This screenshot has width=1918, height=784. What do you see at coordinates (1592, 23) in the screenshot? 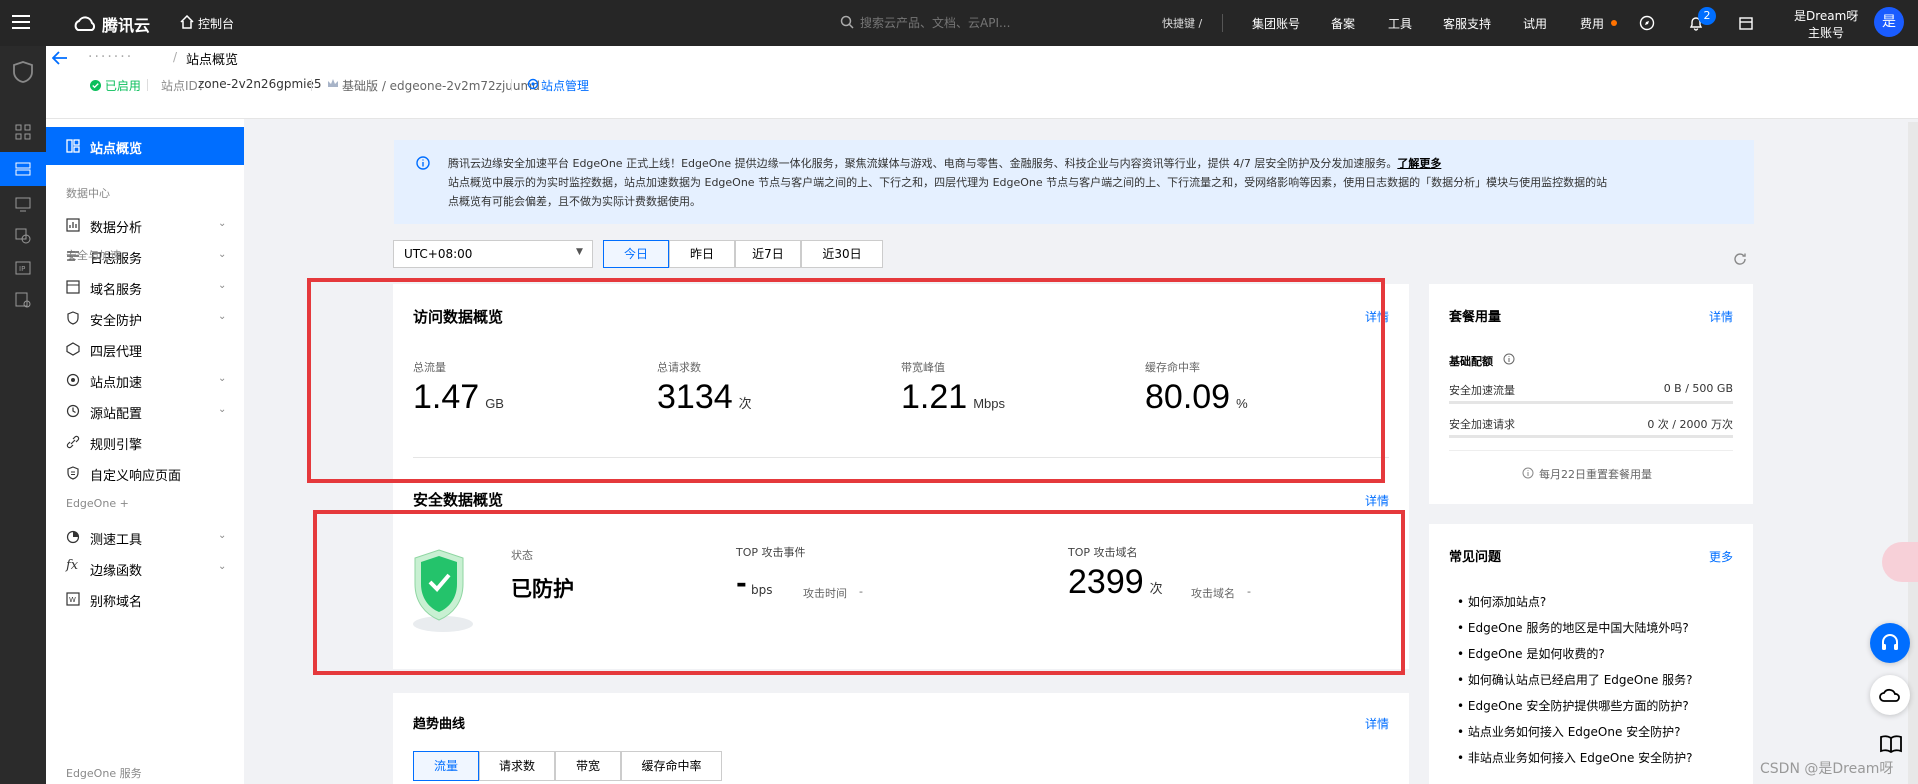
I see `link-billing: 费用` at bounding box center [1592, 23].